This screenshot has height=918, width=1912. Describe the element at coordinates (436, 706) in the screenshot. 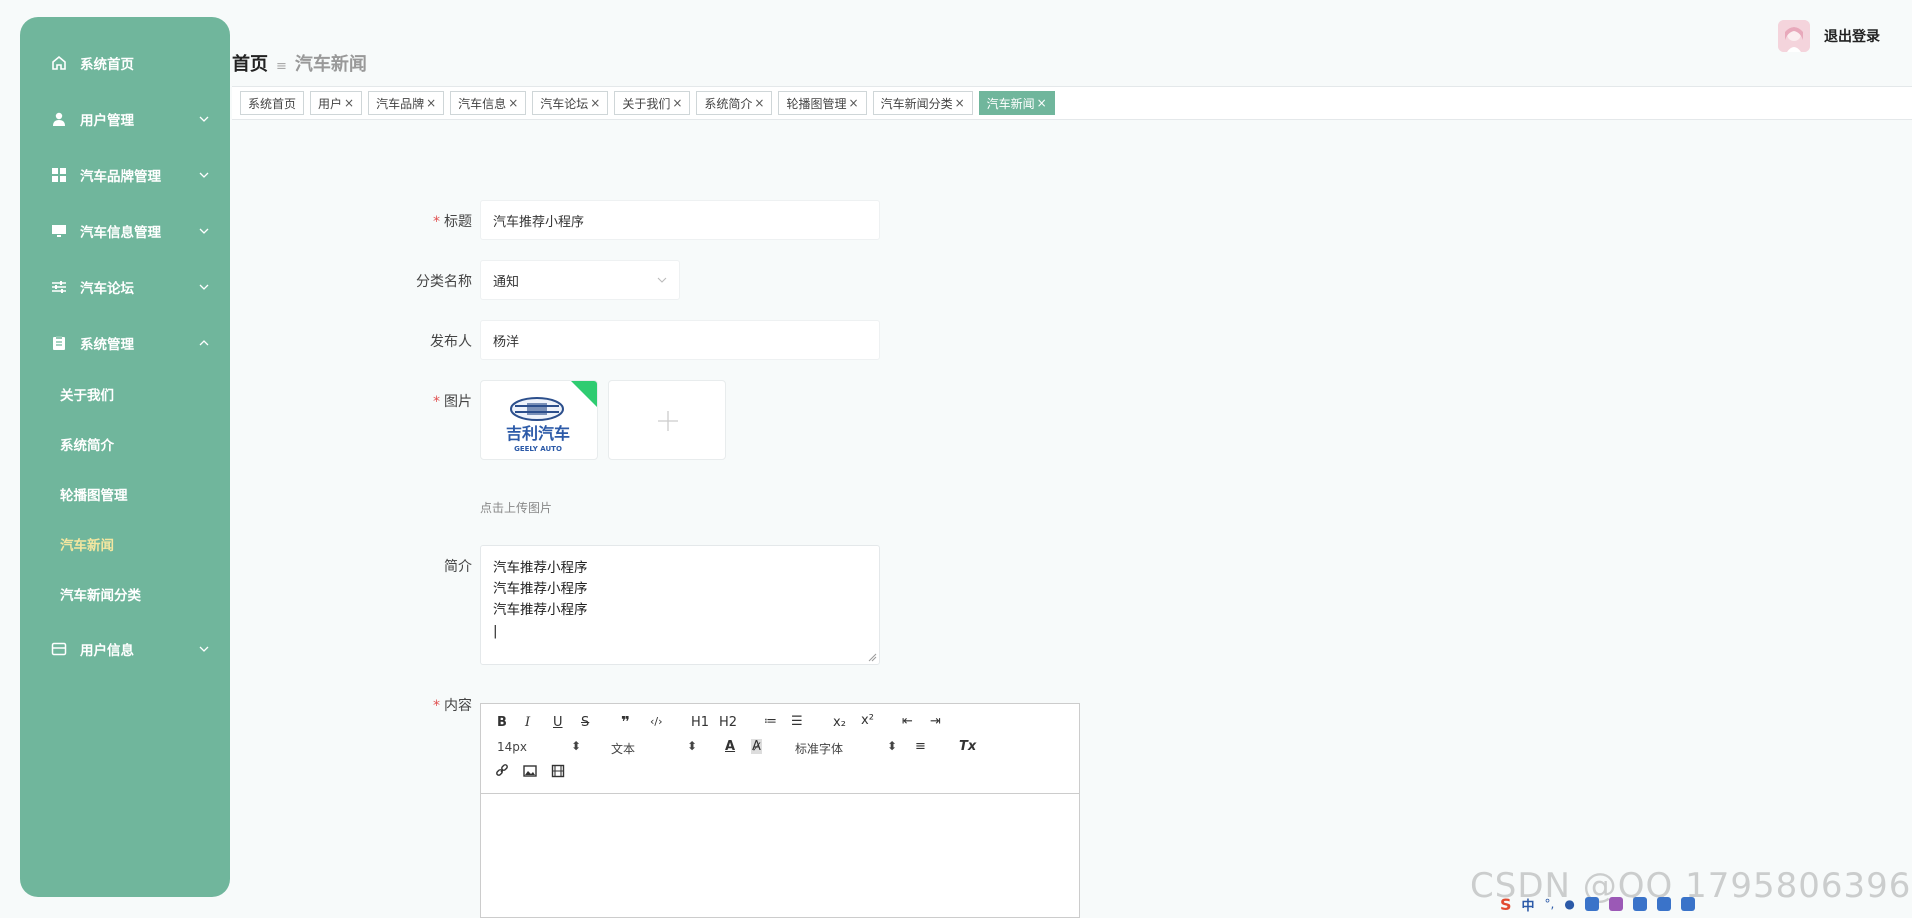

I see `required-mark: *` at that location.